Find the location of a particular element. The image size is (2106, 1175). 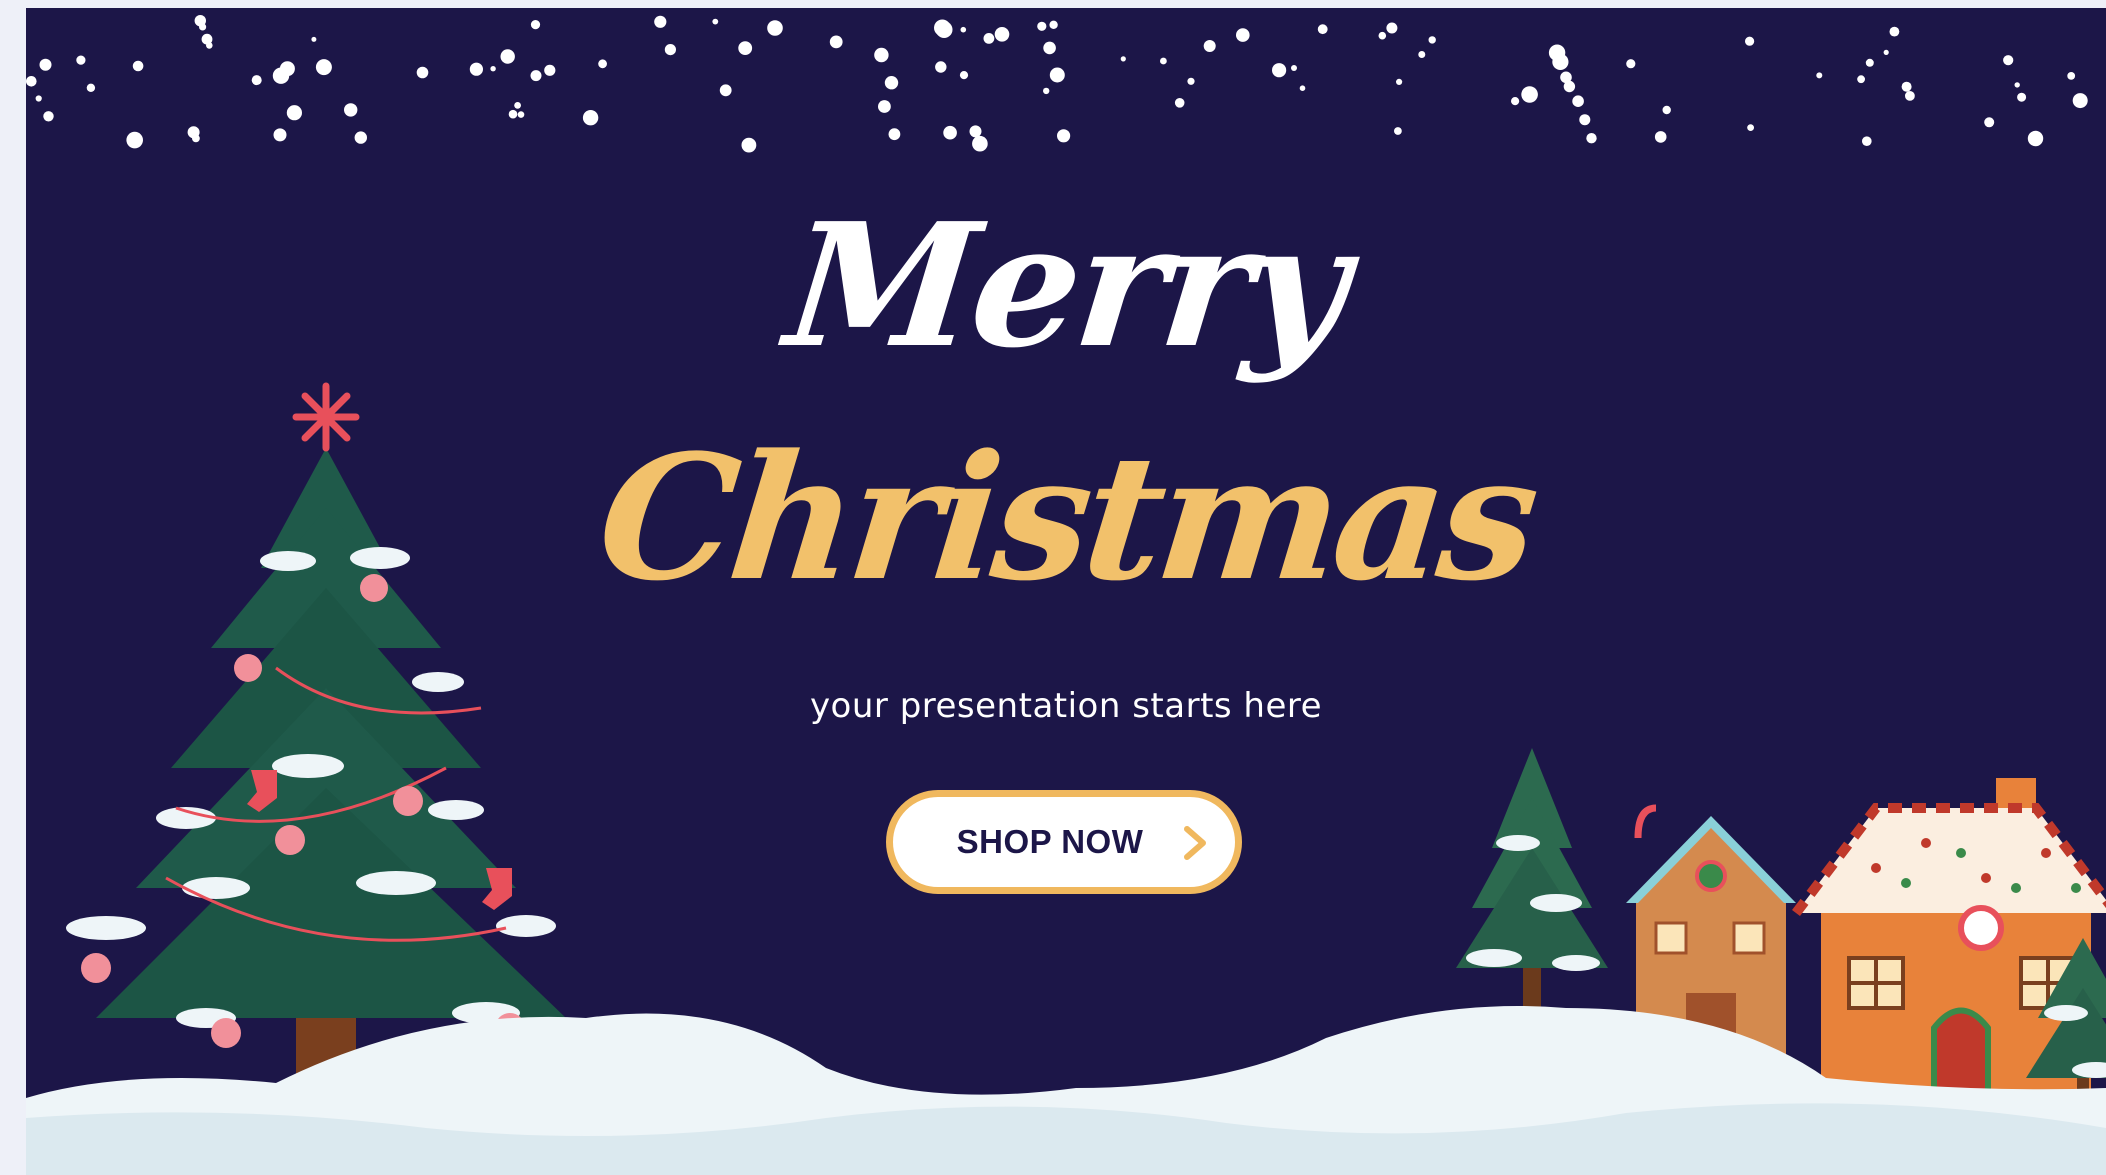

shop-now-button: SHOP NOW is located at coordinates (1064, 842).